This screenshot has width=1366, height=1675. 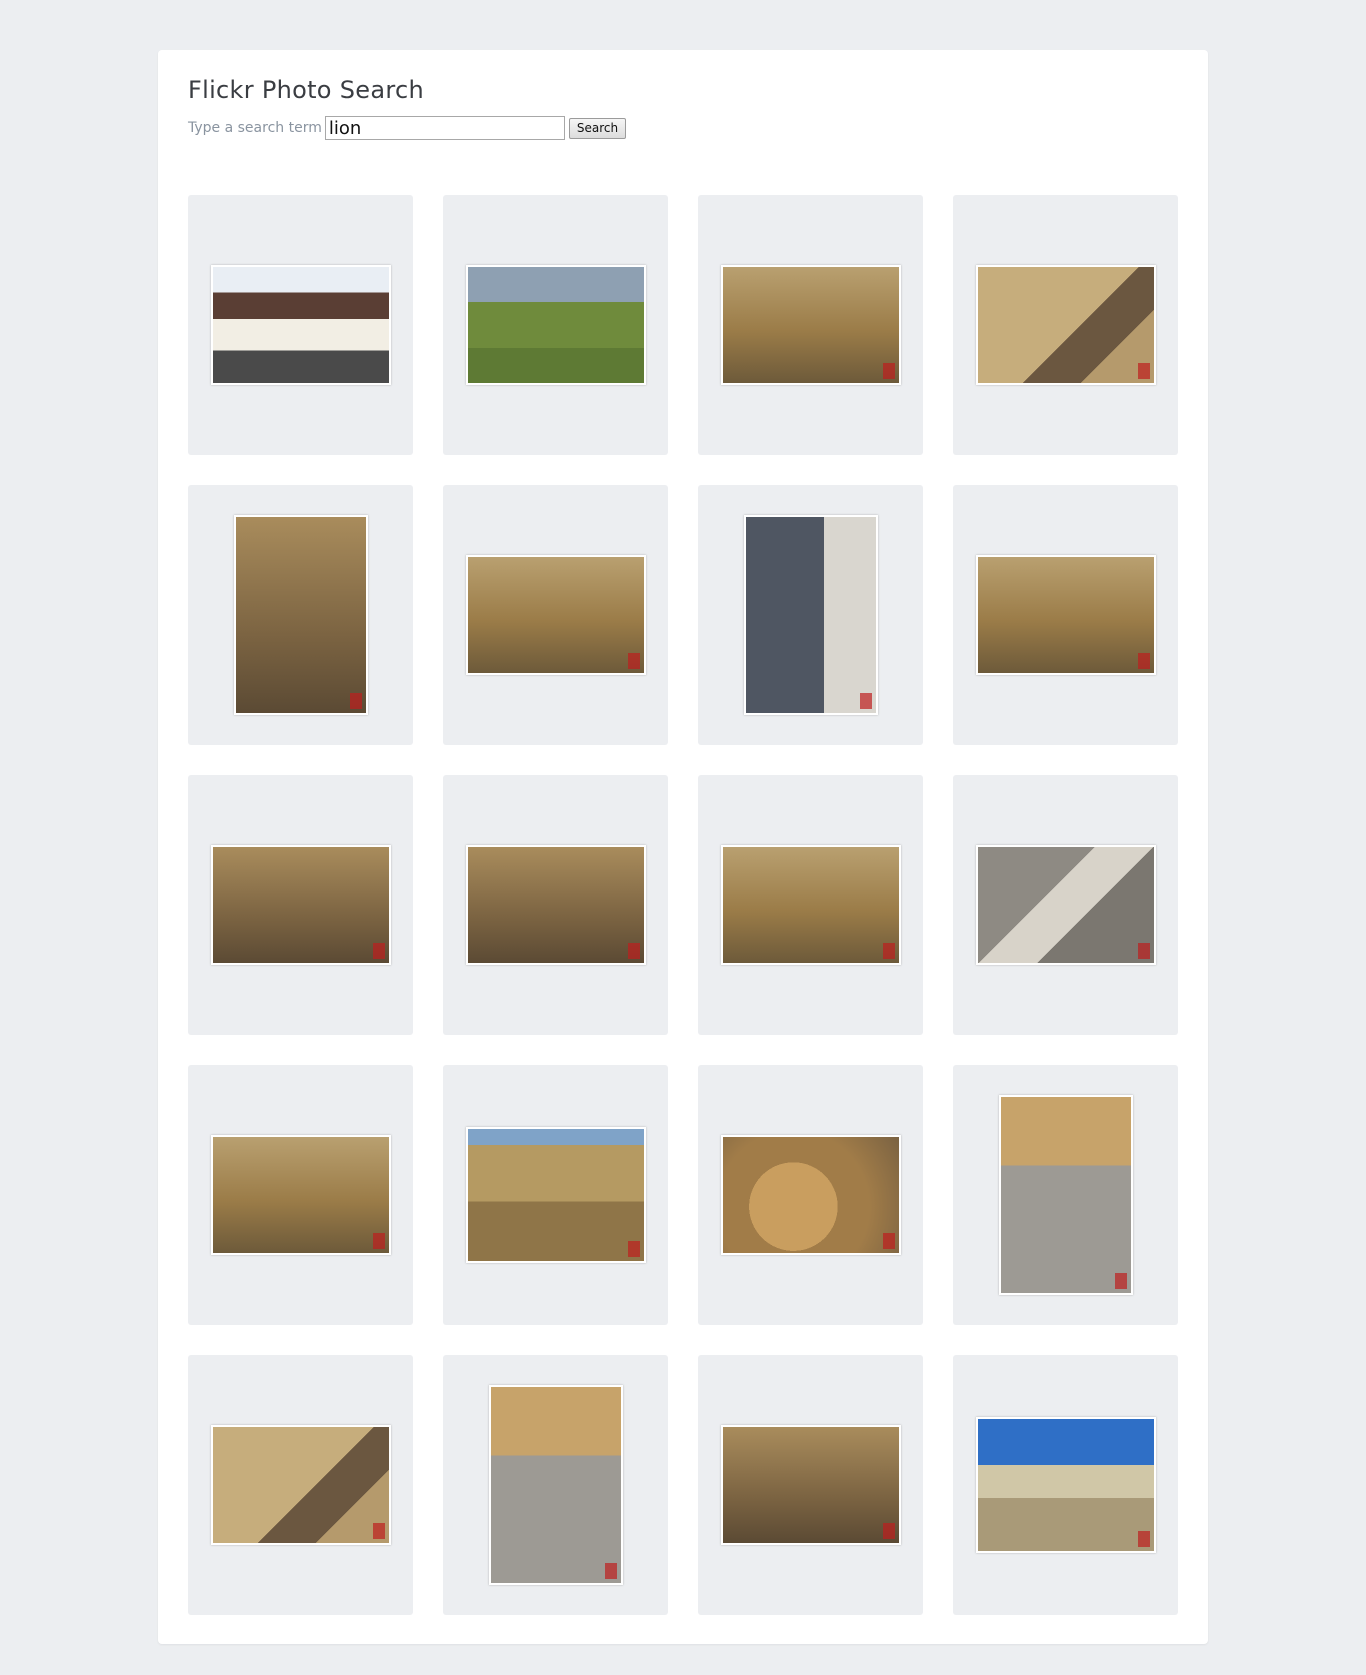 What do you see at coordinates (444, 128) in the screenshot?
I see `search-input` at bounding box center [444, 128].